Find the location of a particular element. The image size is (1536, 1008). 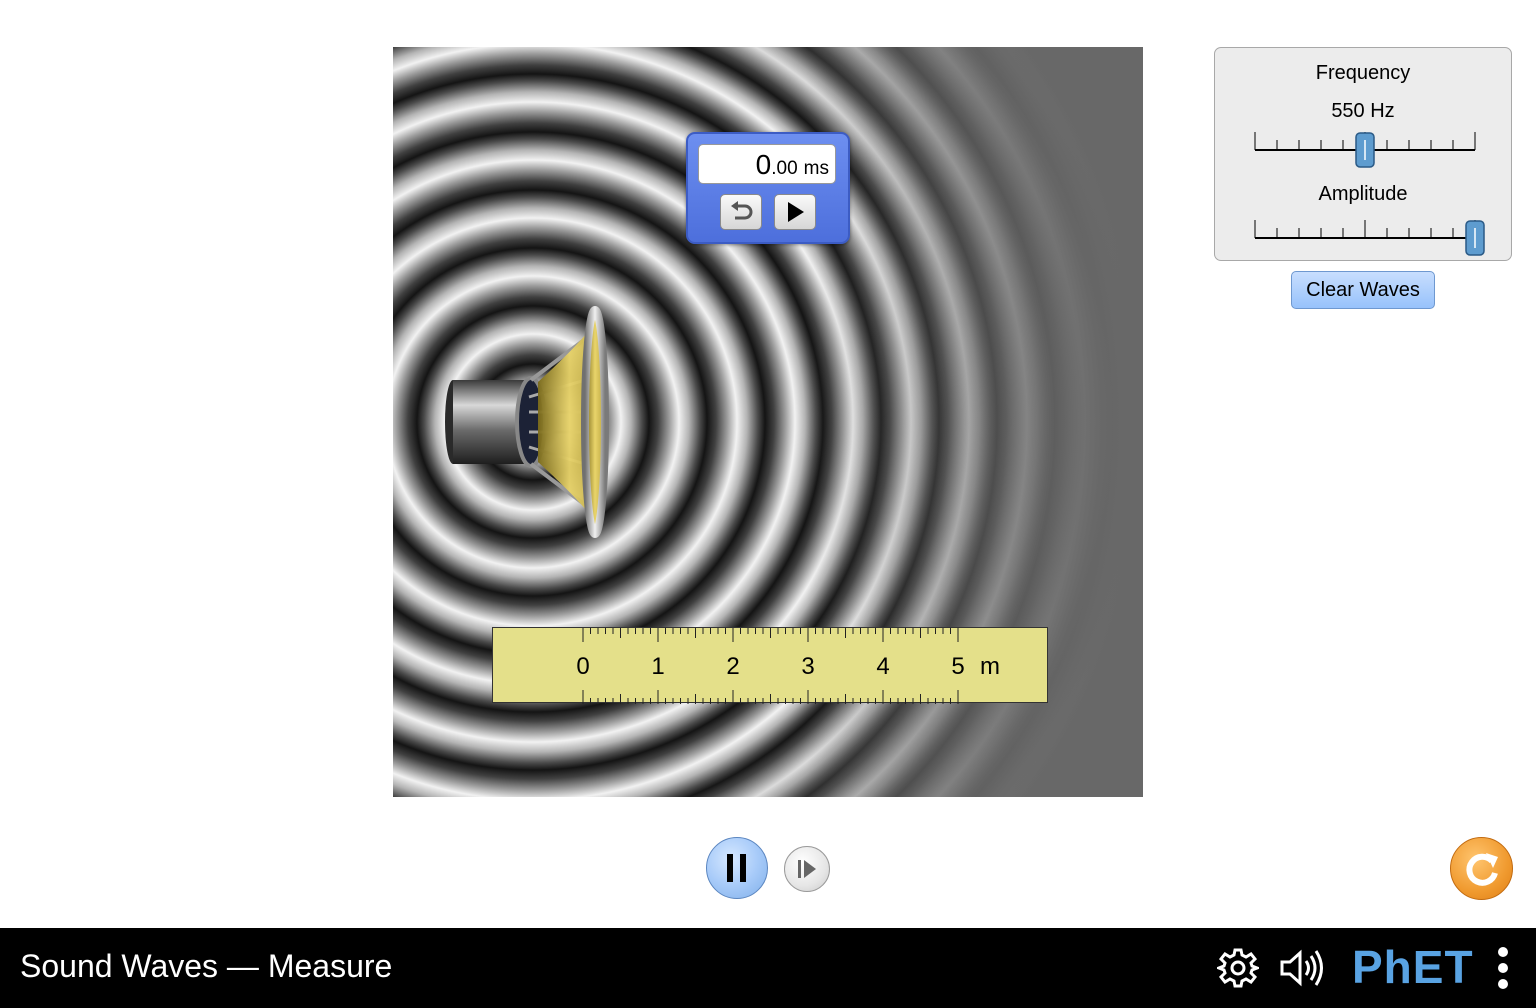

reset-icon is located at coordinates (1481, 869).